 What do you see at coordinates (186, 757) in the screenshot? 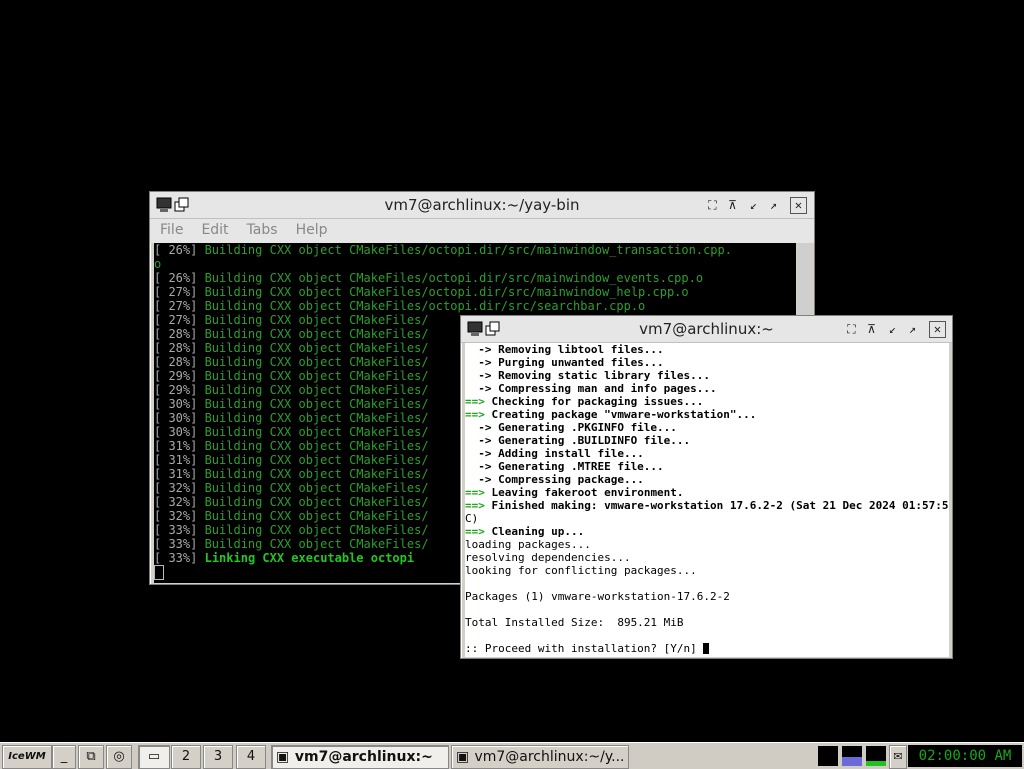
I see `workspace-2-button: 2` at bounding box center [186, 757].